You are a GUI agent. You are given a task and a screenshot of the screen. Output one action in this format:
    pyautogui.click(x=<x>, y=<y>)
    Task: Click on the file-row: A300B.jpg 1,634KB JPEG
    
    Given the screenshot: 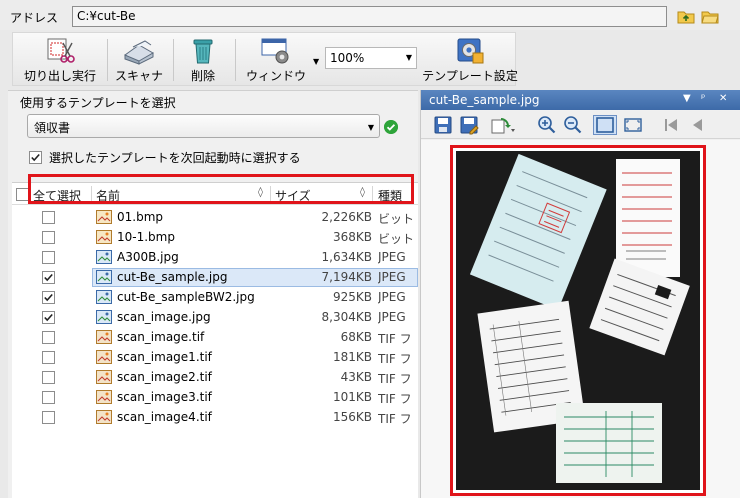 What is the action you would take?
    pyautogui.click(x=215, y=257)
    